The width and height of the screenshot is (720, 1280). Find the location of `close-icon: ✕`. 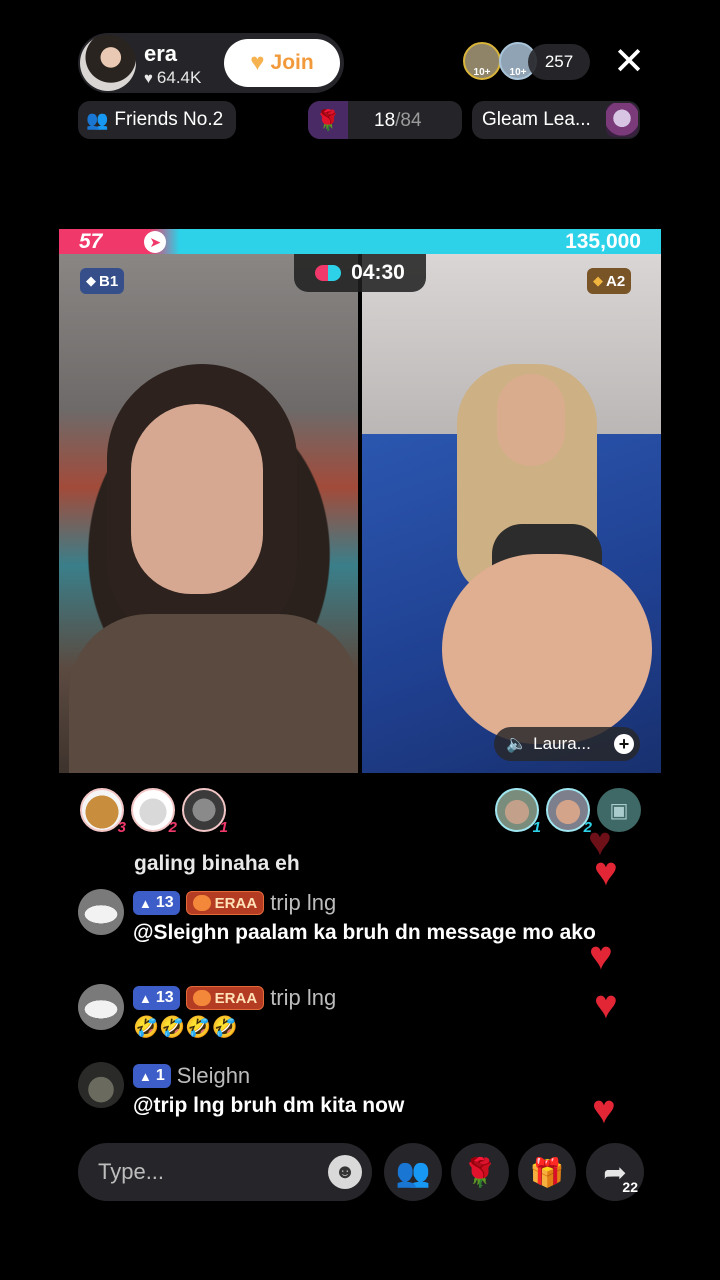

close-icon: ✕ is located at coordinates (629, 62).